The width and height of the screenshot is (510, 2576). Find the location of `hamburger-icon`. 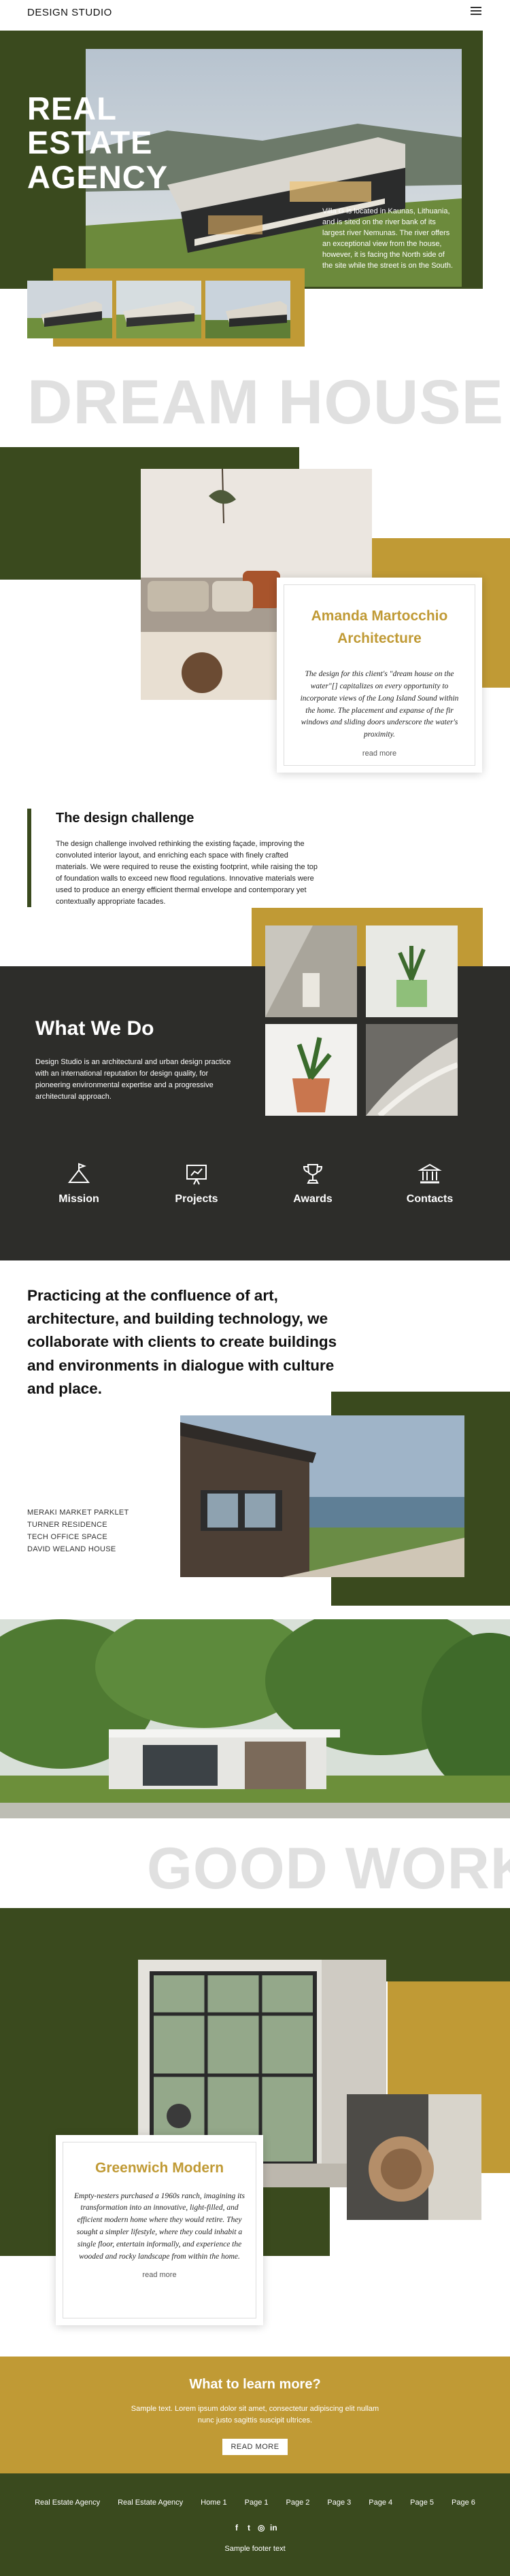

hamburger-icon is located at coordinates (476, 11).